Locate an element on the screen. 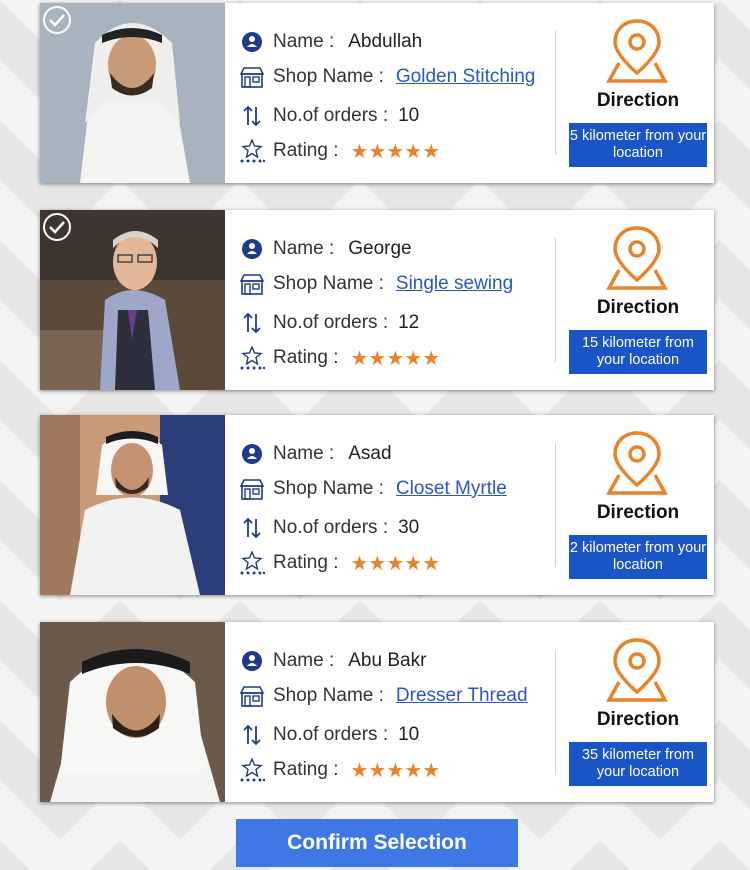 The width and height of the screenshot is (750, 870). tailor-name: George is located at coordinates (380, 248).